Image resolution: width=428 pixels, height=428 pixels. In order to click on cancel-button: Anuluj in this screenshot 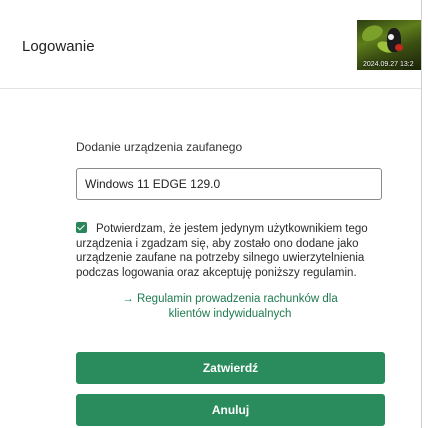, I will do `click(230, 410)`.